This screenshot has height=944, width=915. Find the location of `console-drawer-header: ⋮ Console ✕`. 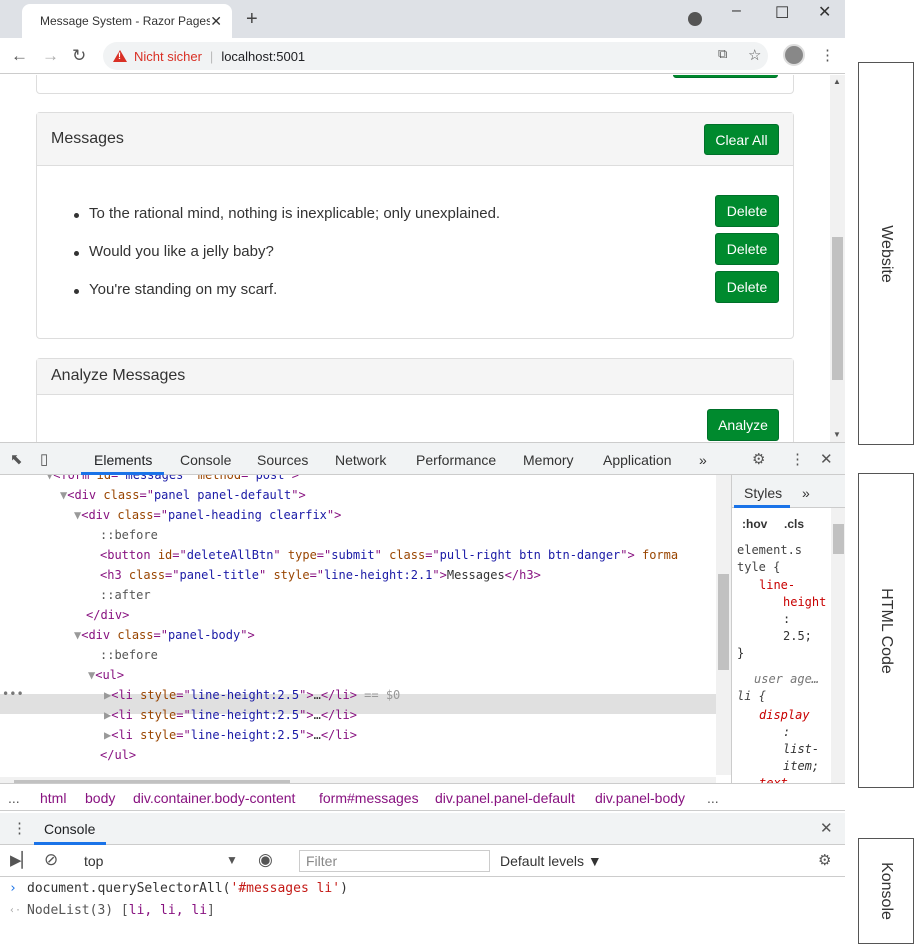

console-drawer-header: ⋮ Console ✕ is located at coordinates (422, 829).